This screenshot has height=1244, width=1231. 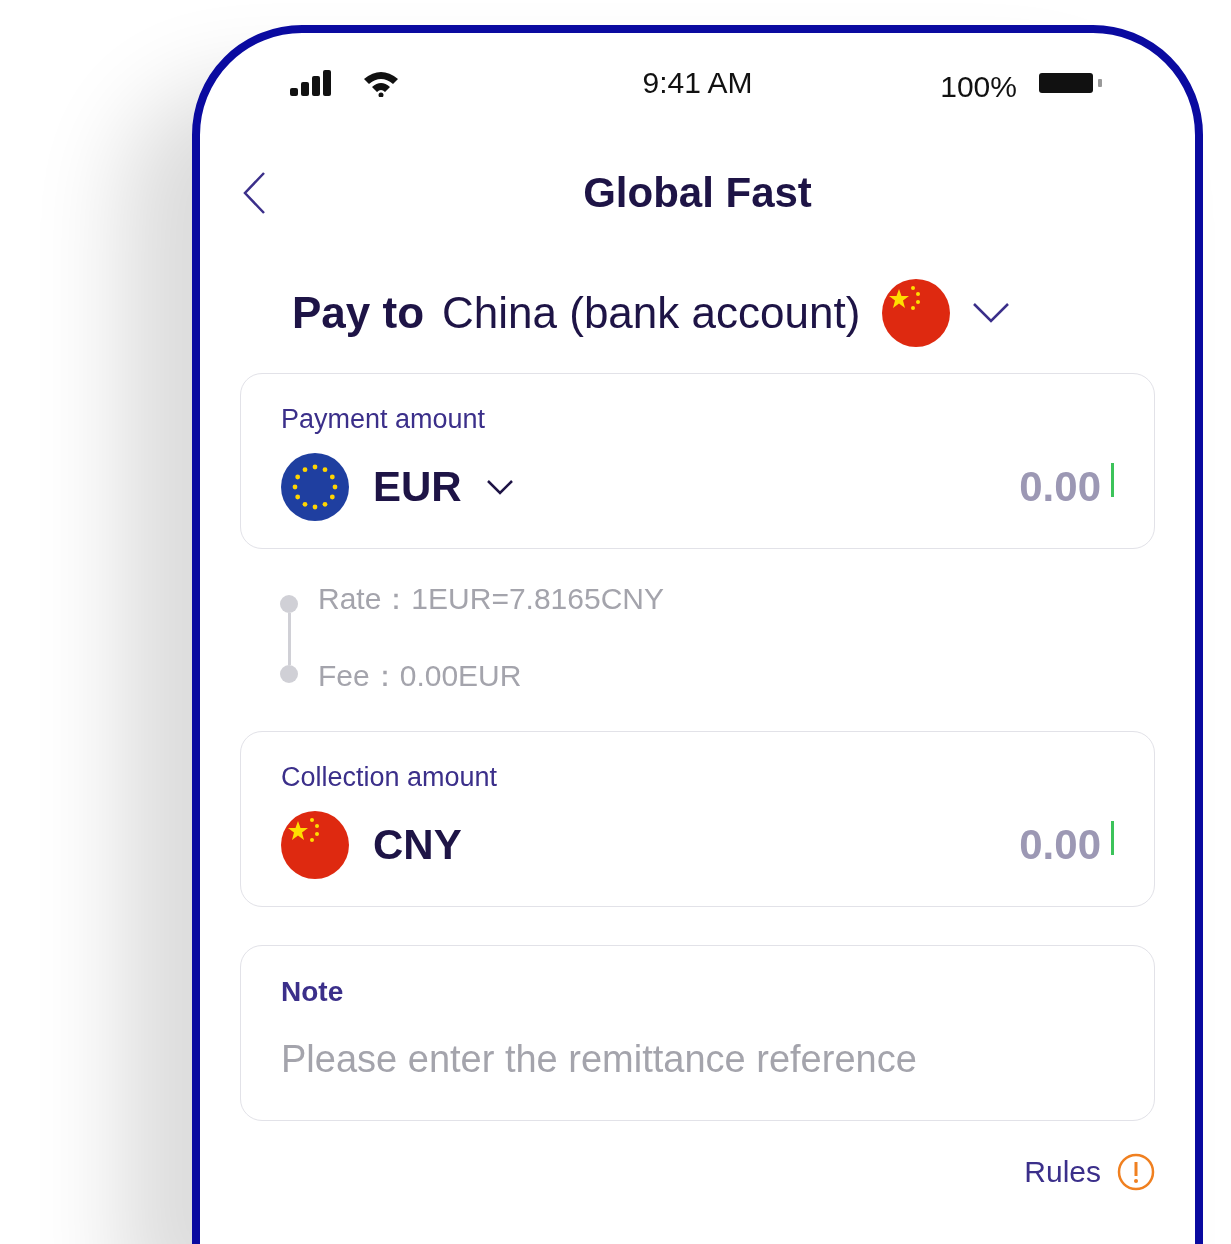 What do you see at coordinates (384, 419) in the screenshot?
I see `amount-label: Payment amount` at bounding box center [384, 419].